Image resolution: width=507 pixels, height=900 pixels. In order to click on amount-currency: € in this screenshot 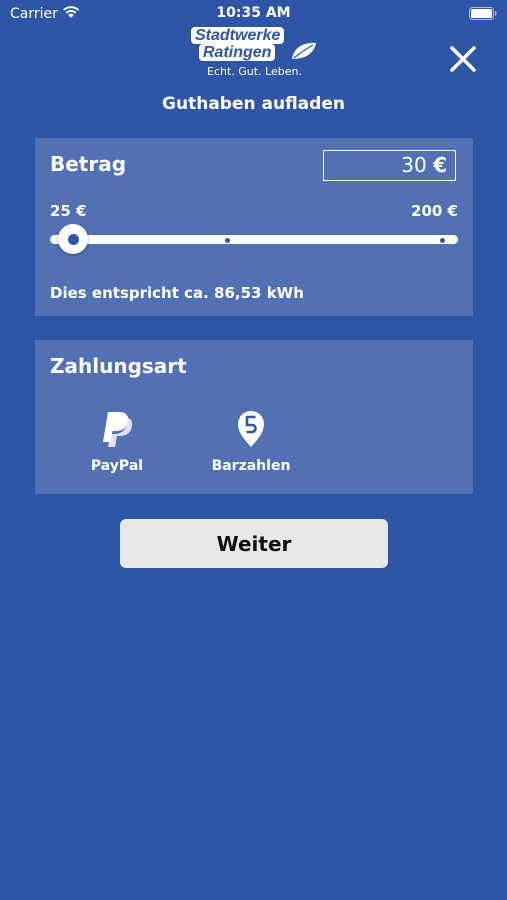, I will do `click(440, 165)`.